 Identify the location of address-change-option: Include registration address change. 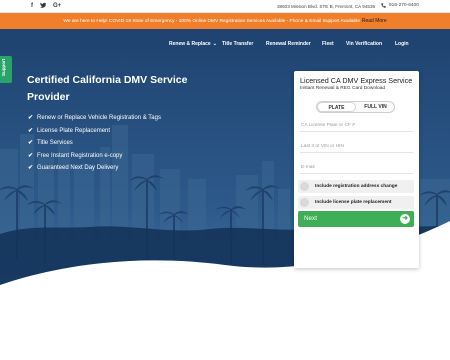
(356, 186).